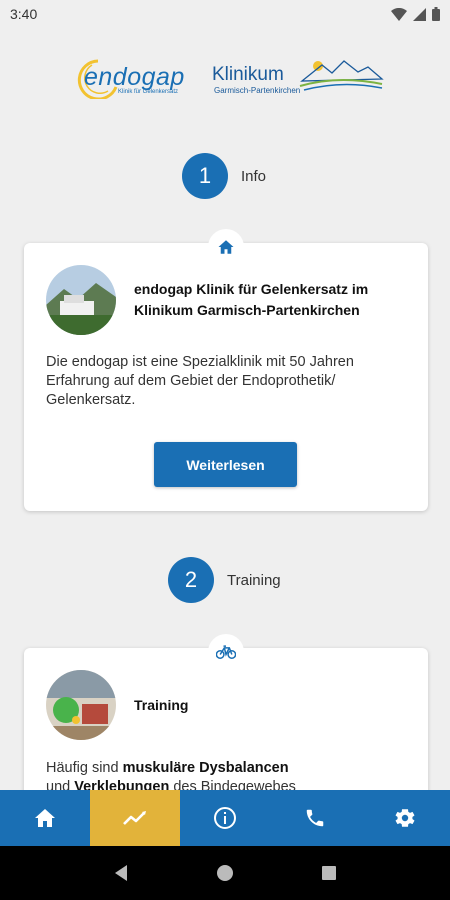  I want to click on card-title: Training, so click(161, 704).